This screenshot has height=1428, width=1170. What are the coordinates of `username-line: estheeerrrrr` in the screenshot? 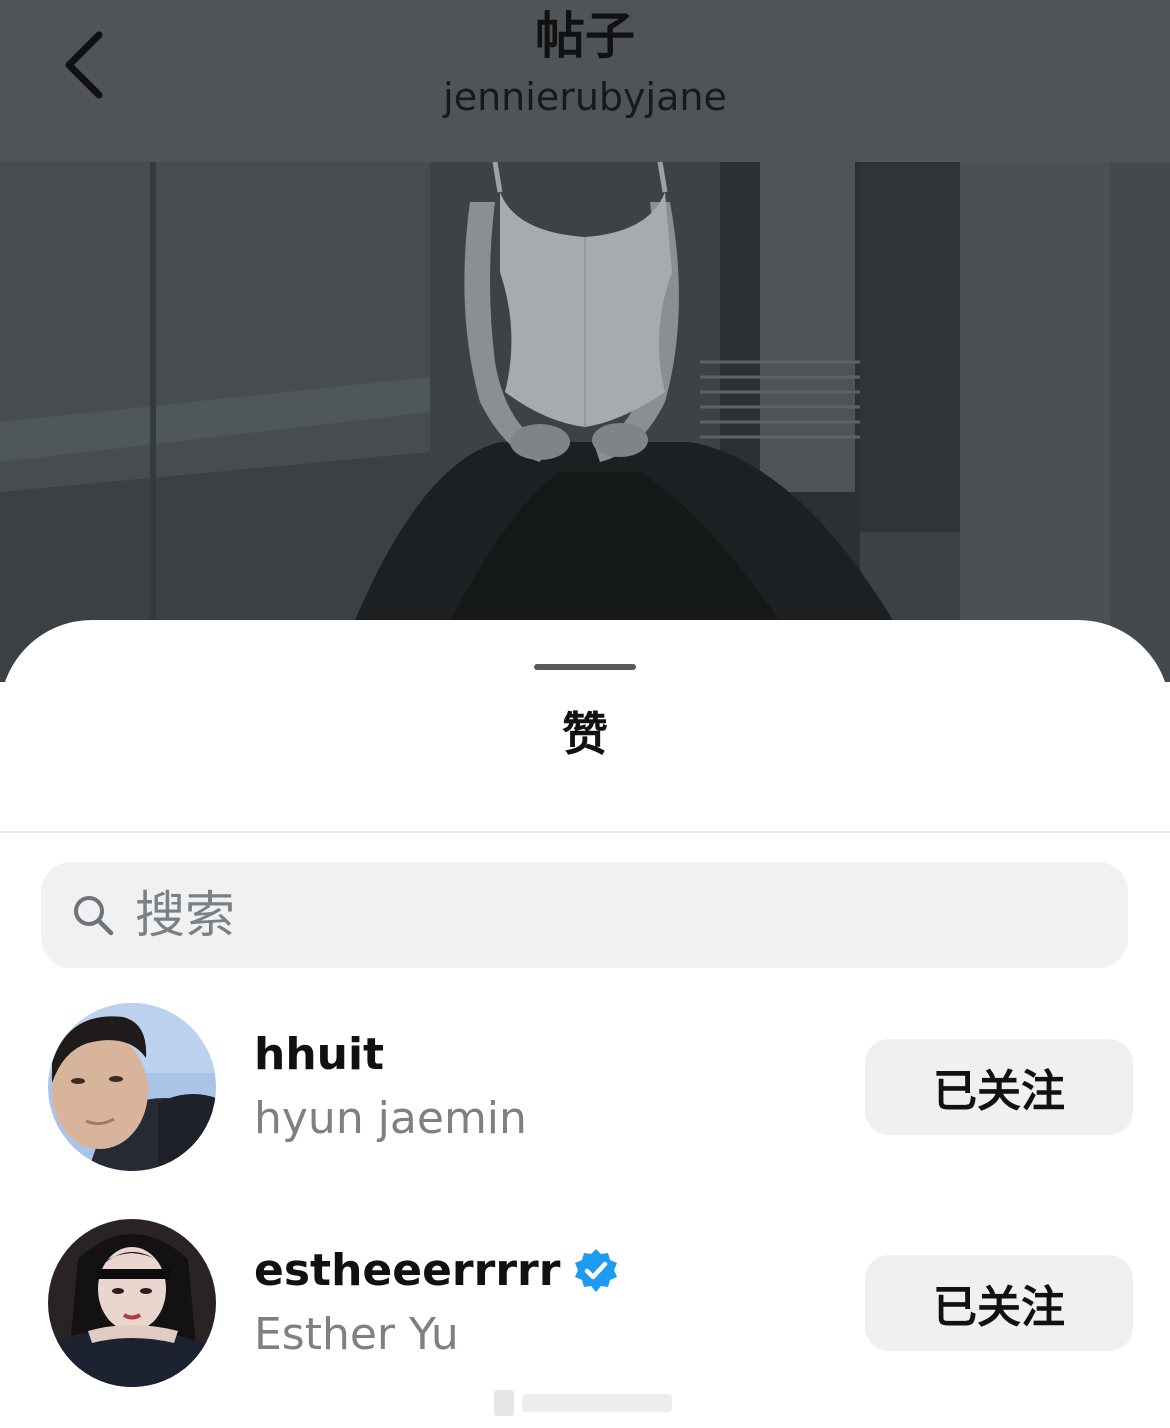 It's located at (534, 1271).